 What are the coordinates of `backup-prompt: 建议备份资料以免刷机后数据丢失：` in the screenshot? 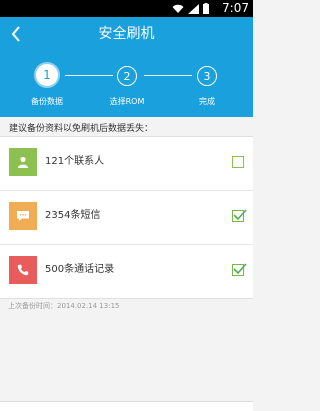 It's located at (81, 129).